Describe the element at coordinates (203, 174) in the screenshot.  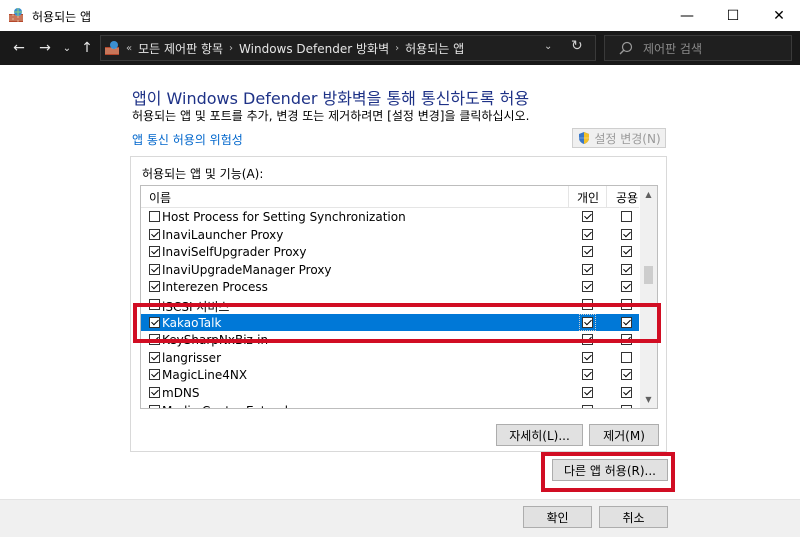
I see `allowed-apps-label: 허용되는 앱 및 기능(A):` at that location.